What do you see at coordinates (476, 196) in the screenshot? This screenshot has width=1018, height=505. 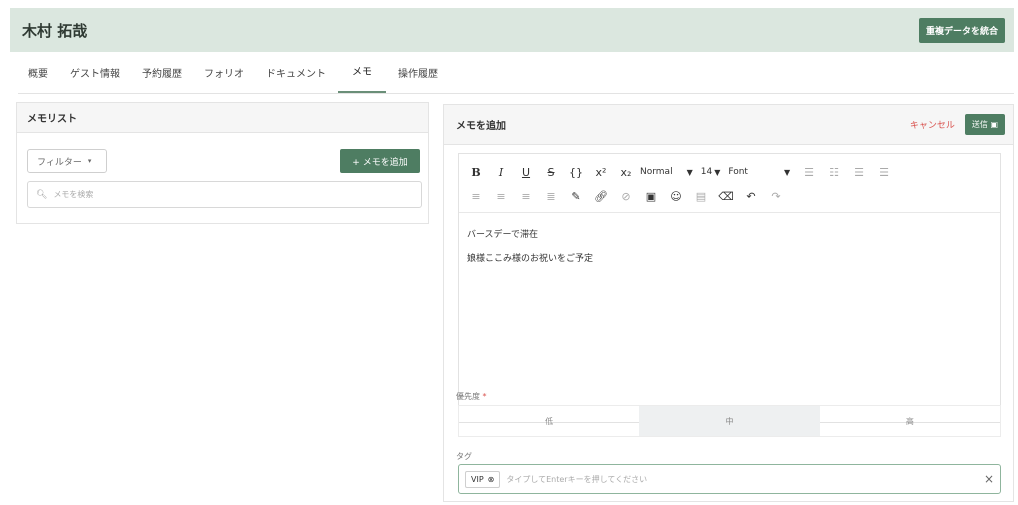 I see `align-left-icon: ≡` at bounding box center [476, 196].